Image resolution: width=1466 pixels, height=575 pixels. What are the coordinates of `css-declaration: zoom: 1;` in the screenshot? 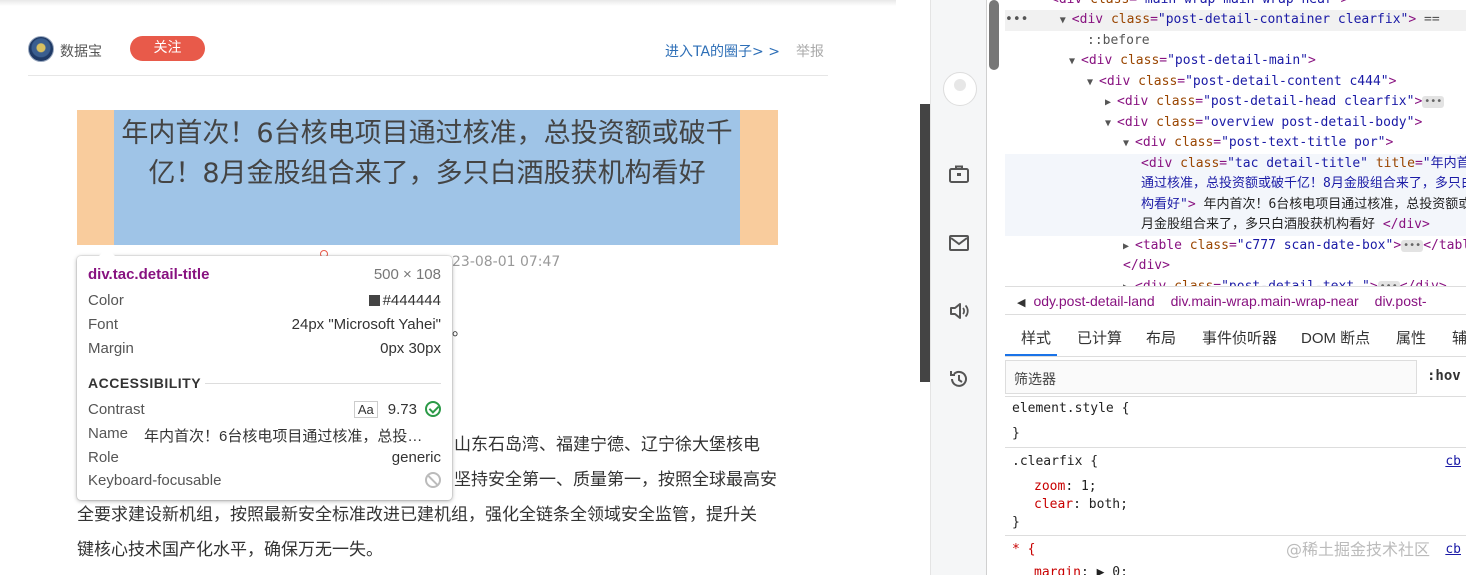 It's located at (1065, 486).